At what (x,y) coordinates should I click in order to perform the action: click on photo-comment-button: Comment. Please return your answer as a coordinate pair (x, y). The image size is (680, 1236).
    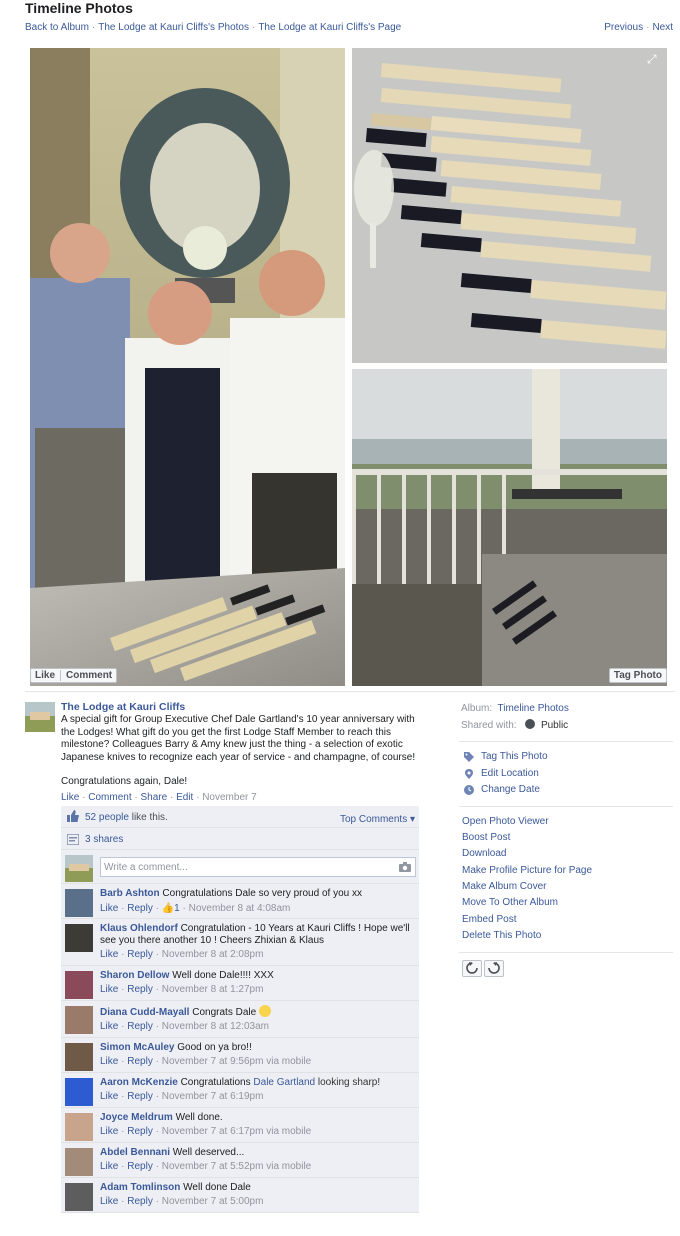
    Looking at the image, I should click on (86, 675).